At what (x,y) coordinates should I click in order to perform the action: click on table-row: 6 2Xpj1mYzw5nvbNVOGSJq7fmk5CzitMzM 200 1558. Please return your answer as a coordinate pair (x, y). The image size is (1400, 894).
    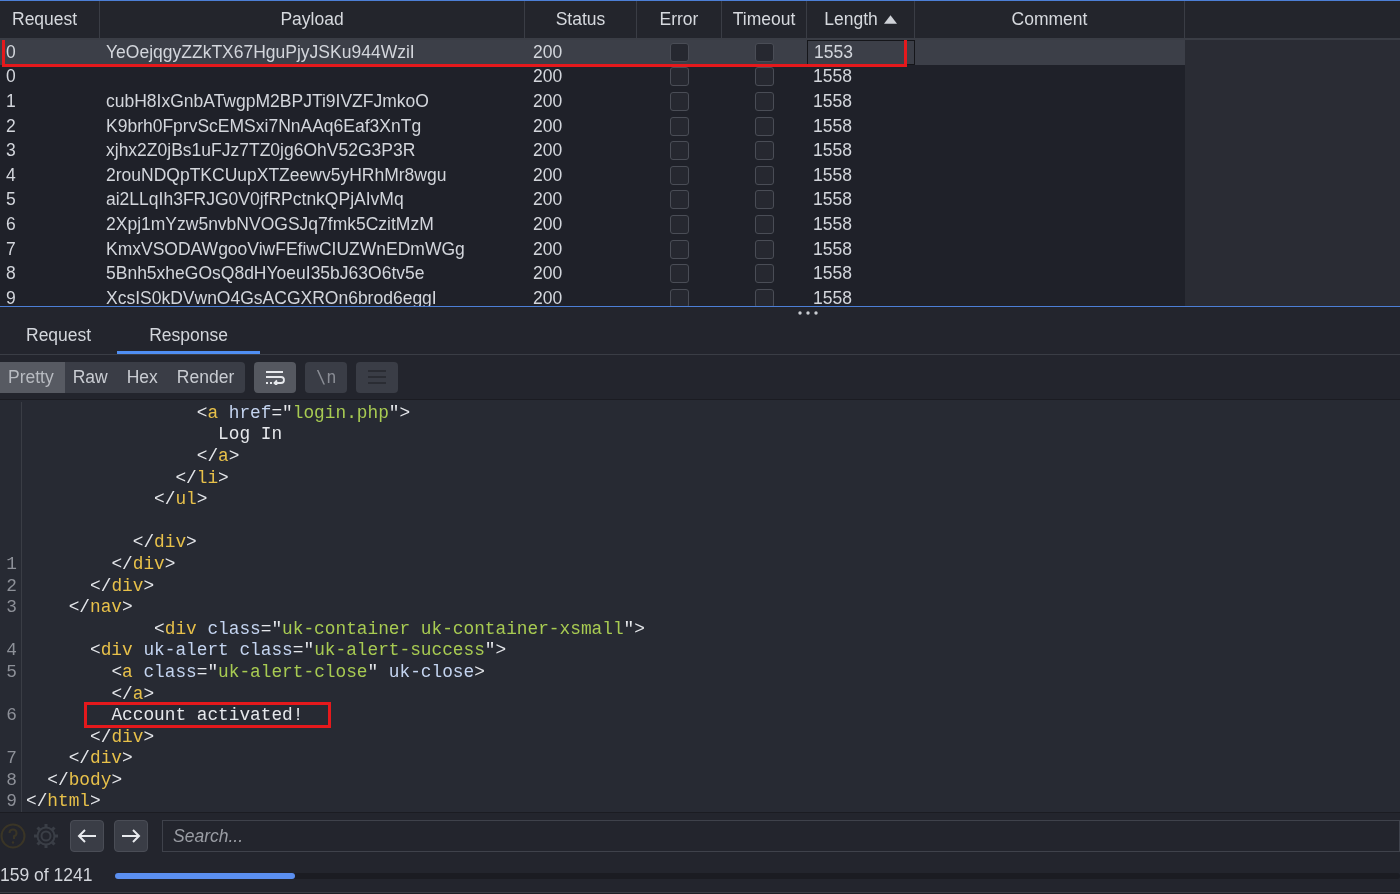
    Looking at the image, I should click on (700, 224).